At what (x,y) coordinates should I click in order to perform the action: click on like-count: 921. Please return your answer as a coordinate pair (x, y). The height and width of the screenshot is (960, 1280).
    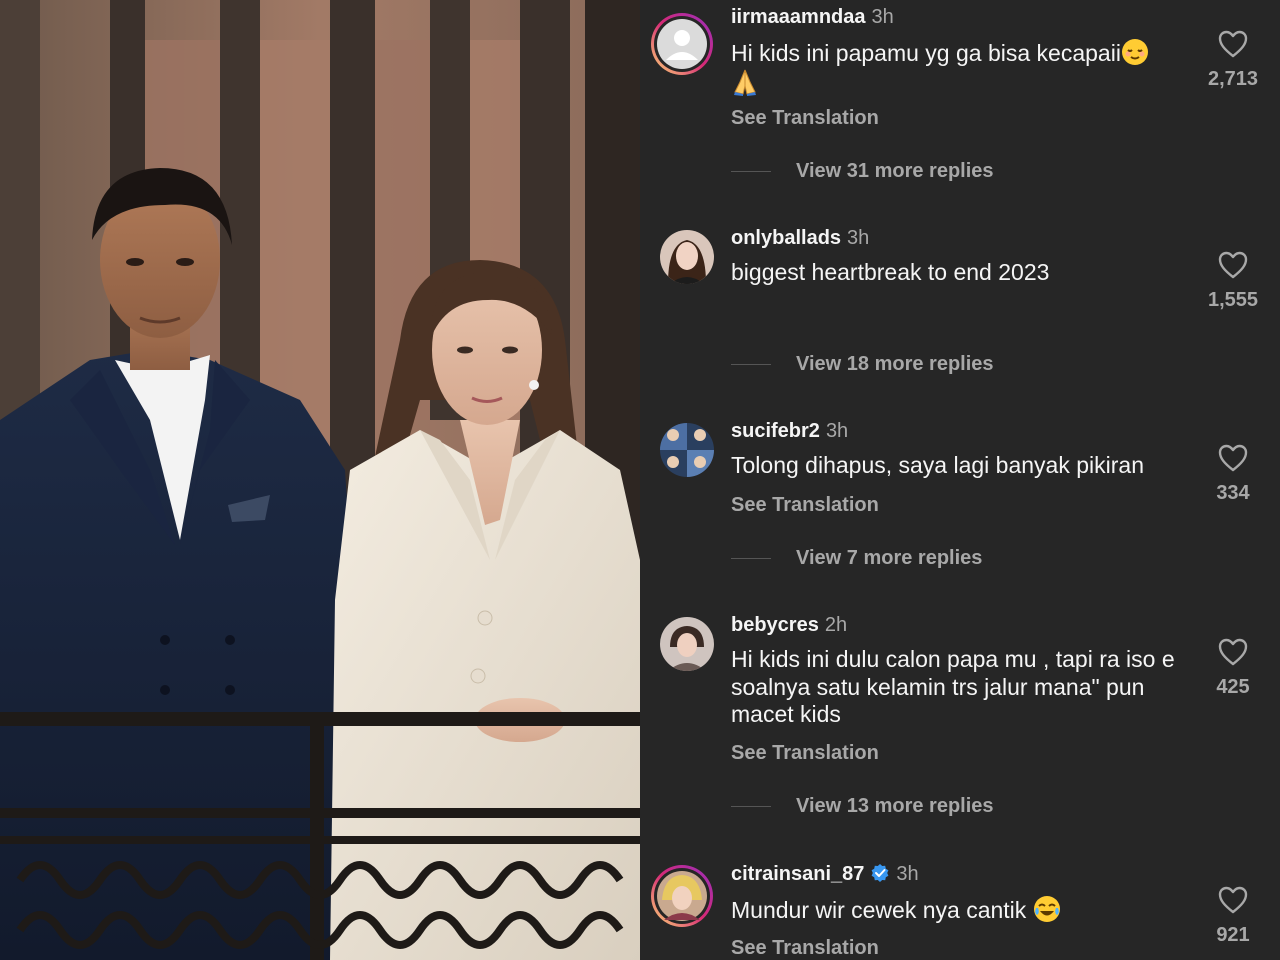
    Looking at the image, I should click on (1233, 935).